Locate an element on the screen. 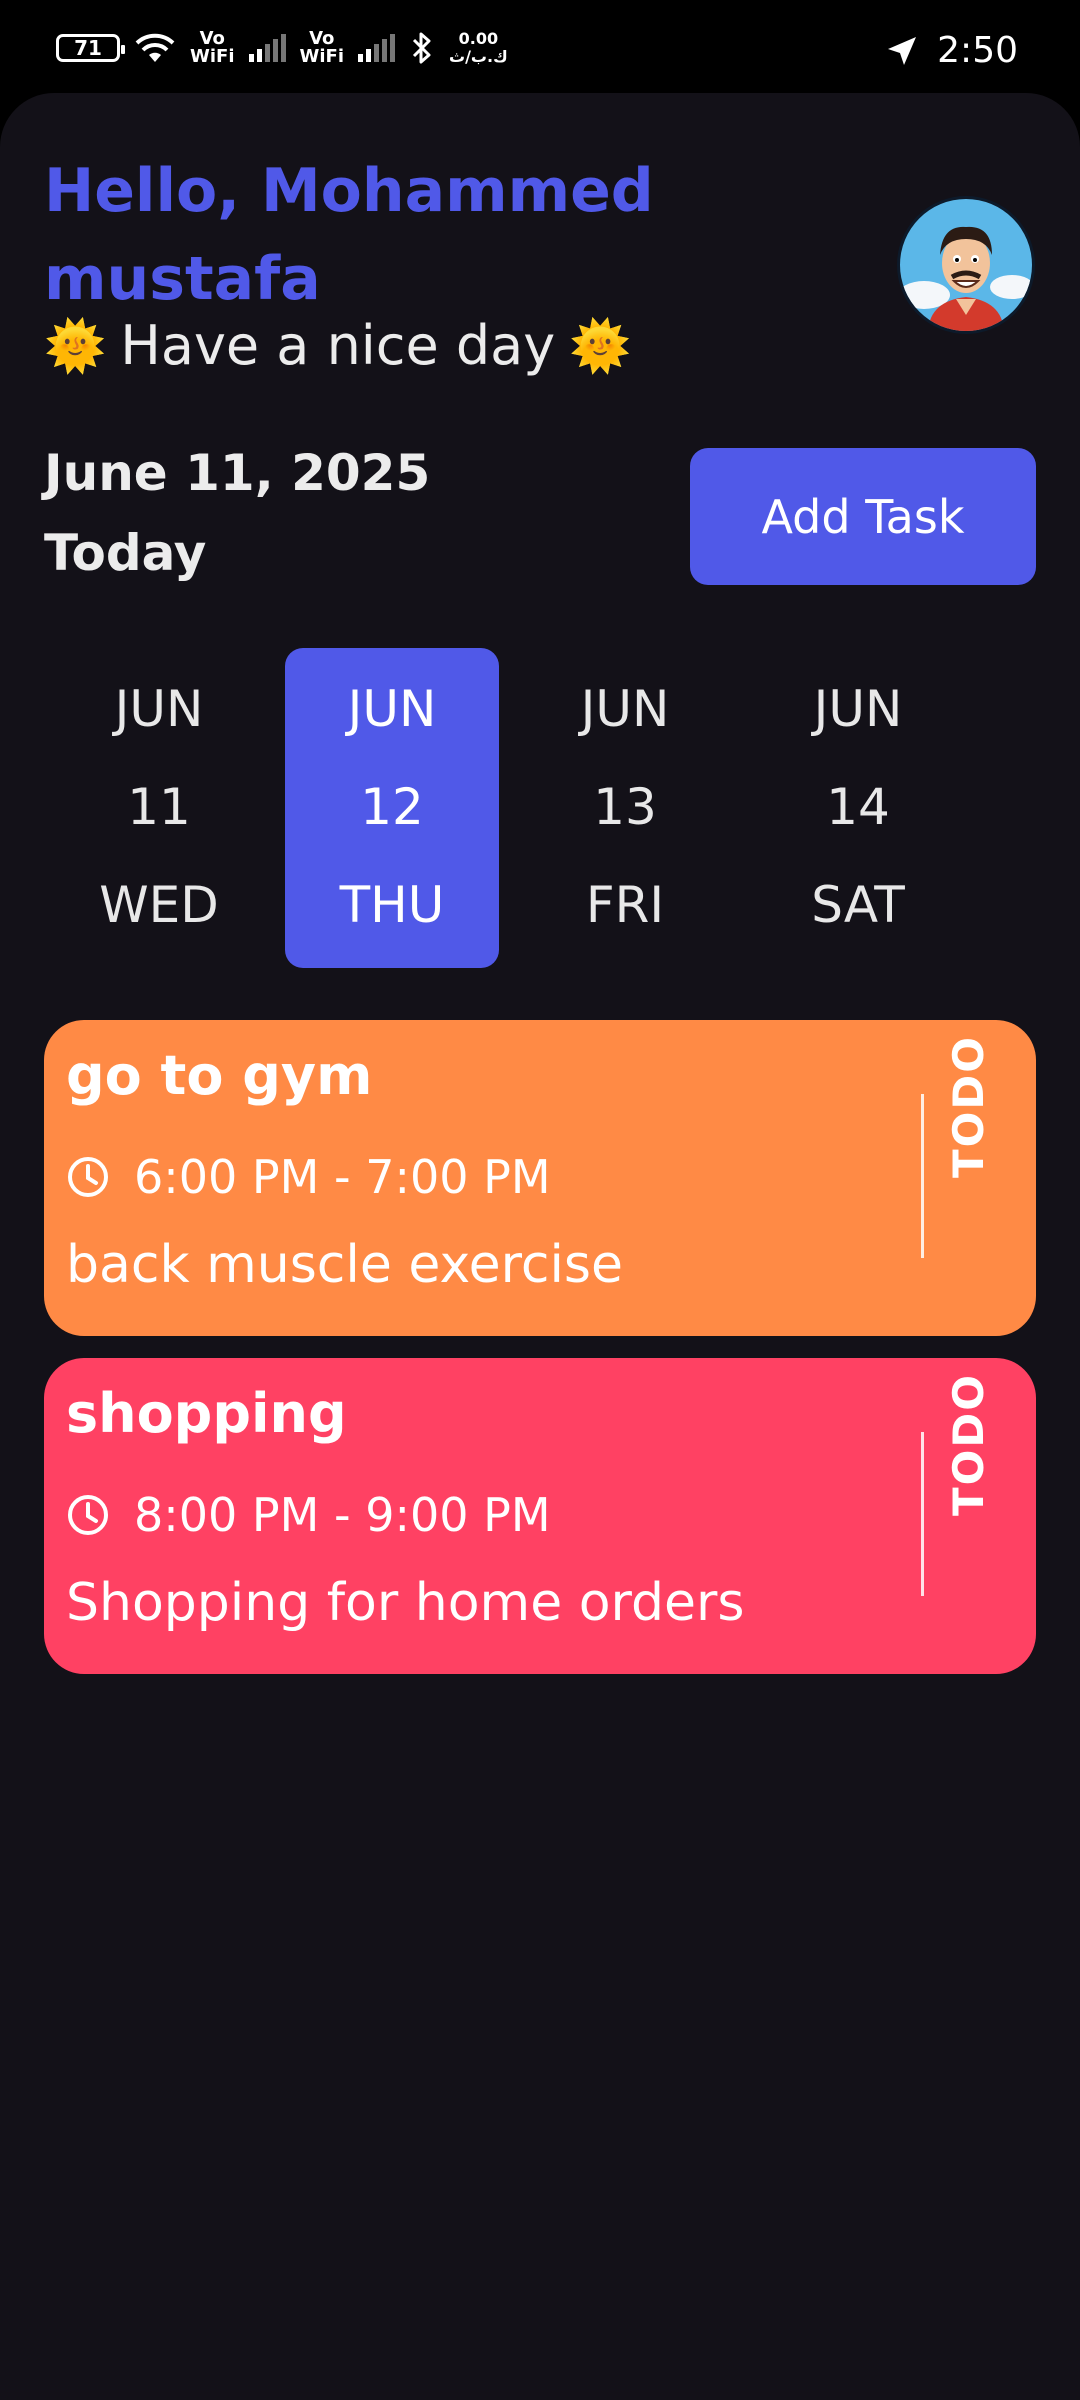 The height and width of the screenshot is (2400, 1080). task-time: 8:00 PM - 9:00 PM is located at coordinates (308, 1515).